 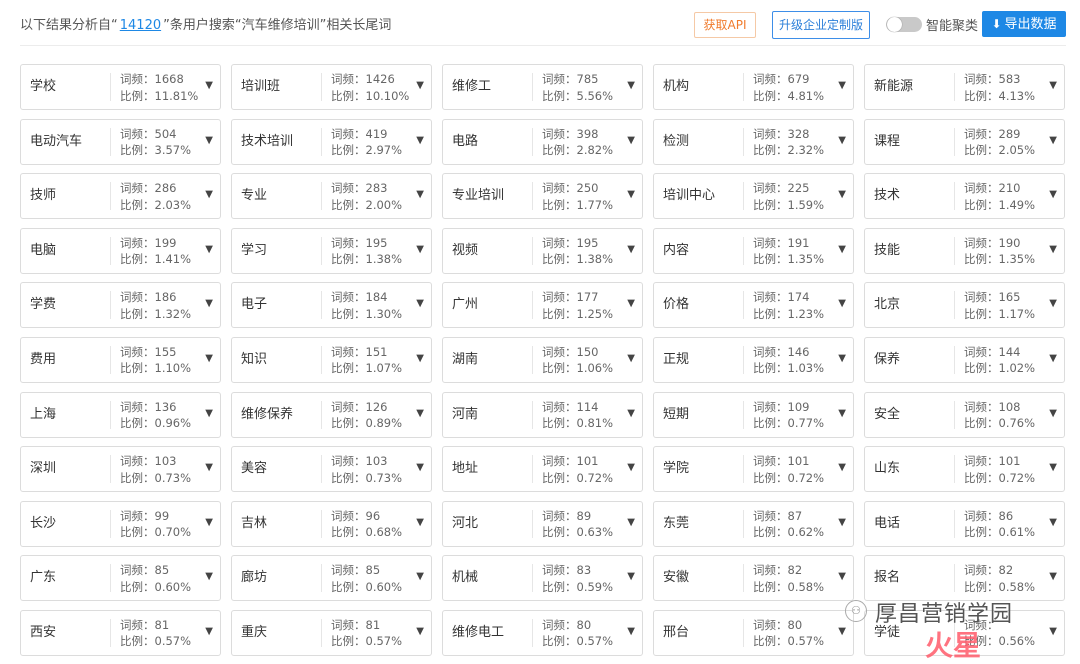 What do you see at coordinates (120, 469) in the screenshot?
I see `keyword-card: 深圳 词频：103 比例：0.73% ▼` at bounding box center [120, 469].